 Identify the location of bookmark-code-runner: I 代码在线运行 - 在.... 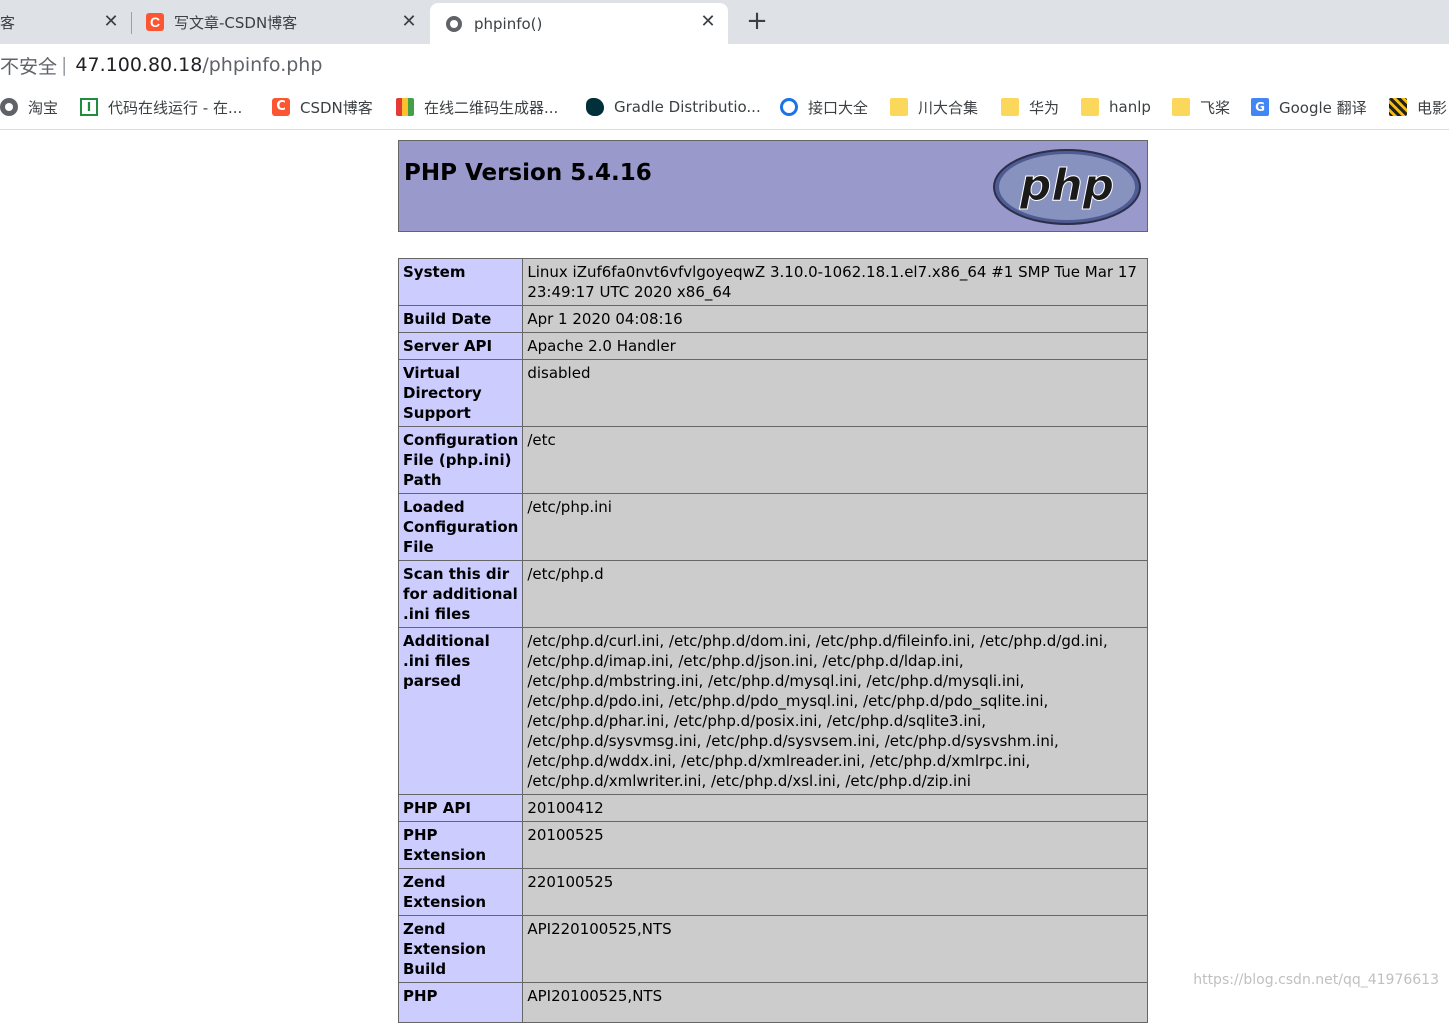
(161, 107).